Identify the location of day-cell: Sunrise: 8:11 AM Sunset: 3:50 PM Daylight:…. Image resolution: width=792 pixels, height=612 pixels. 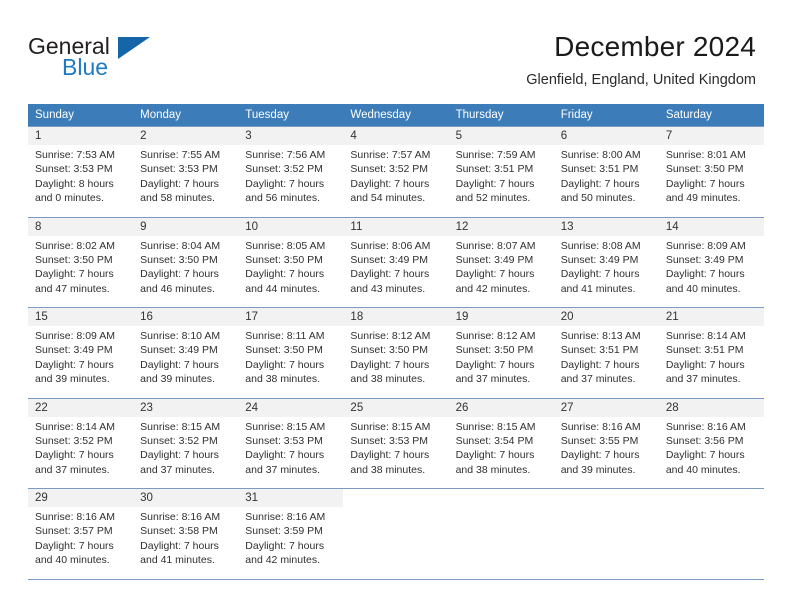
(291, 362).